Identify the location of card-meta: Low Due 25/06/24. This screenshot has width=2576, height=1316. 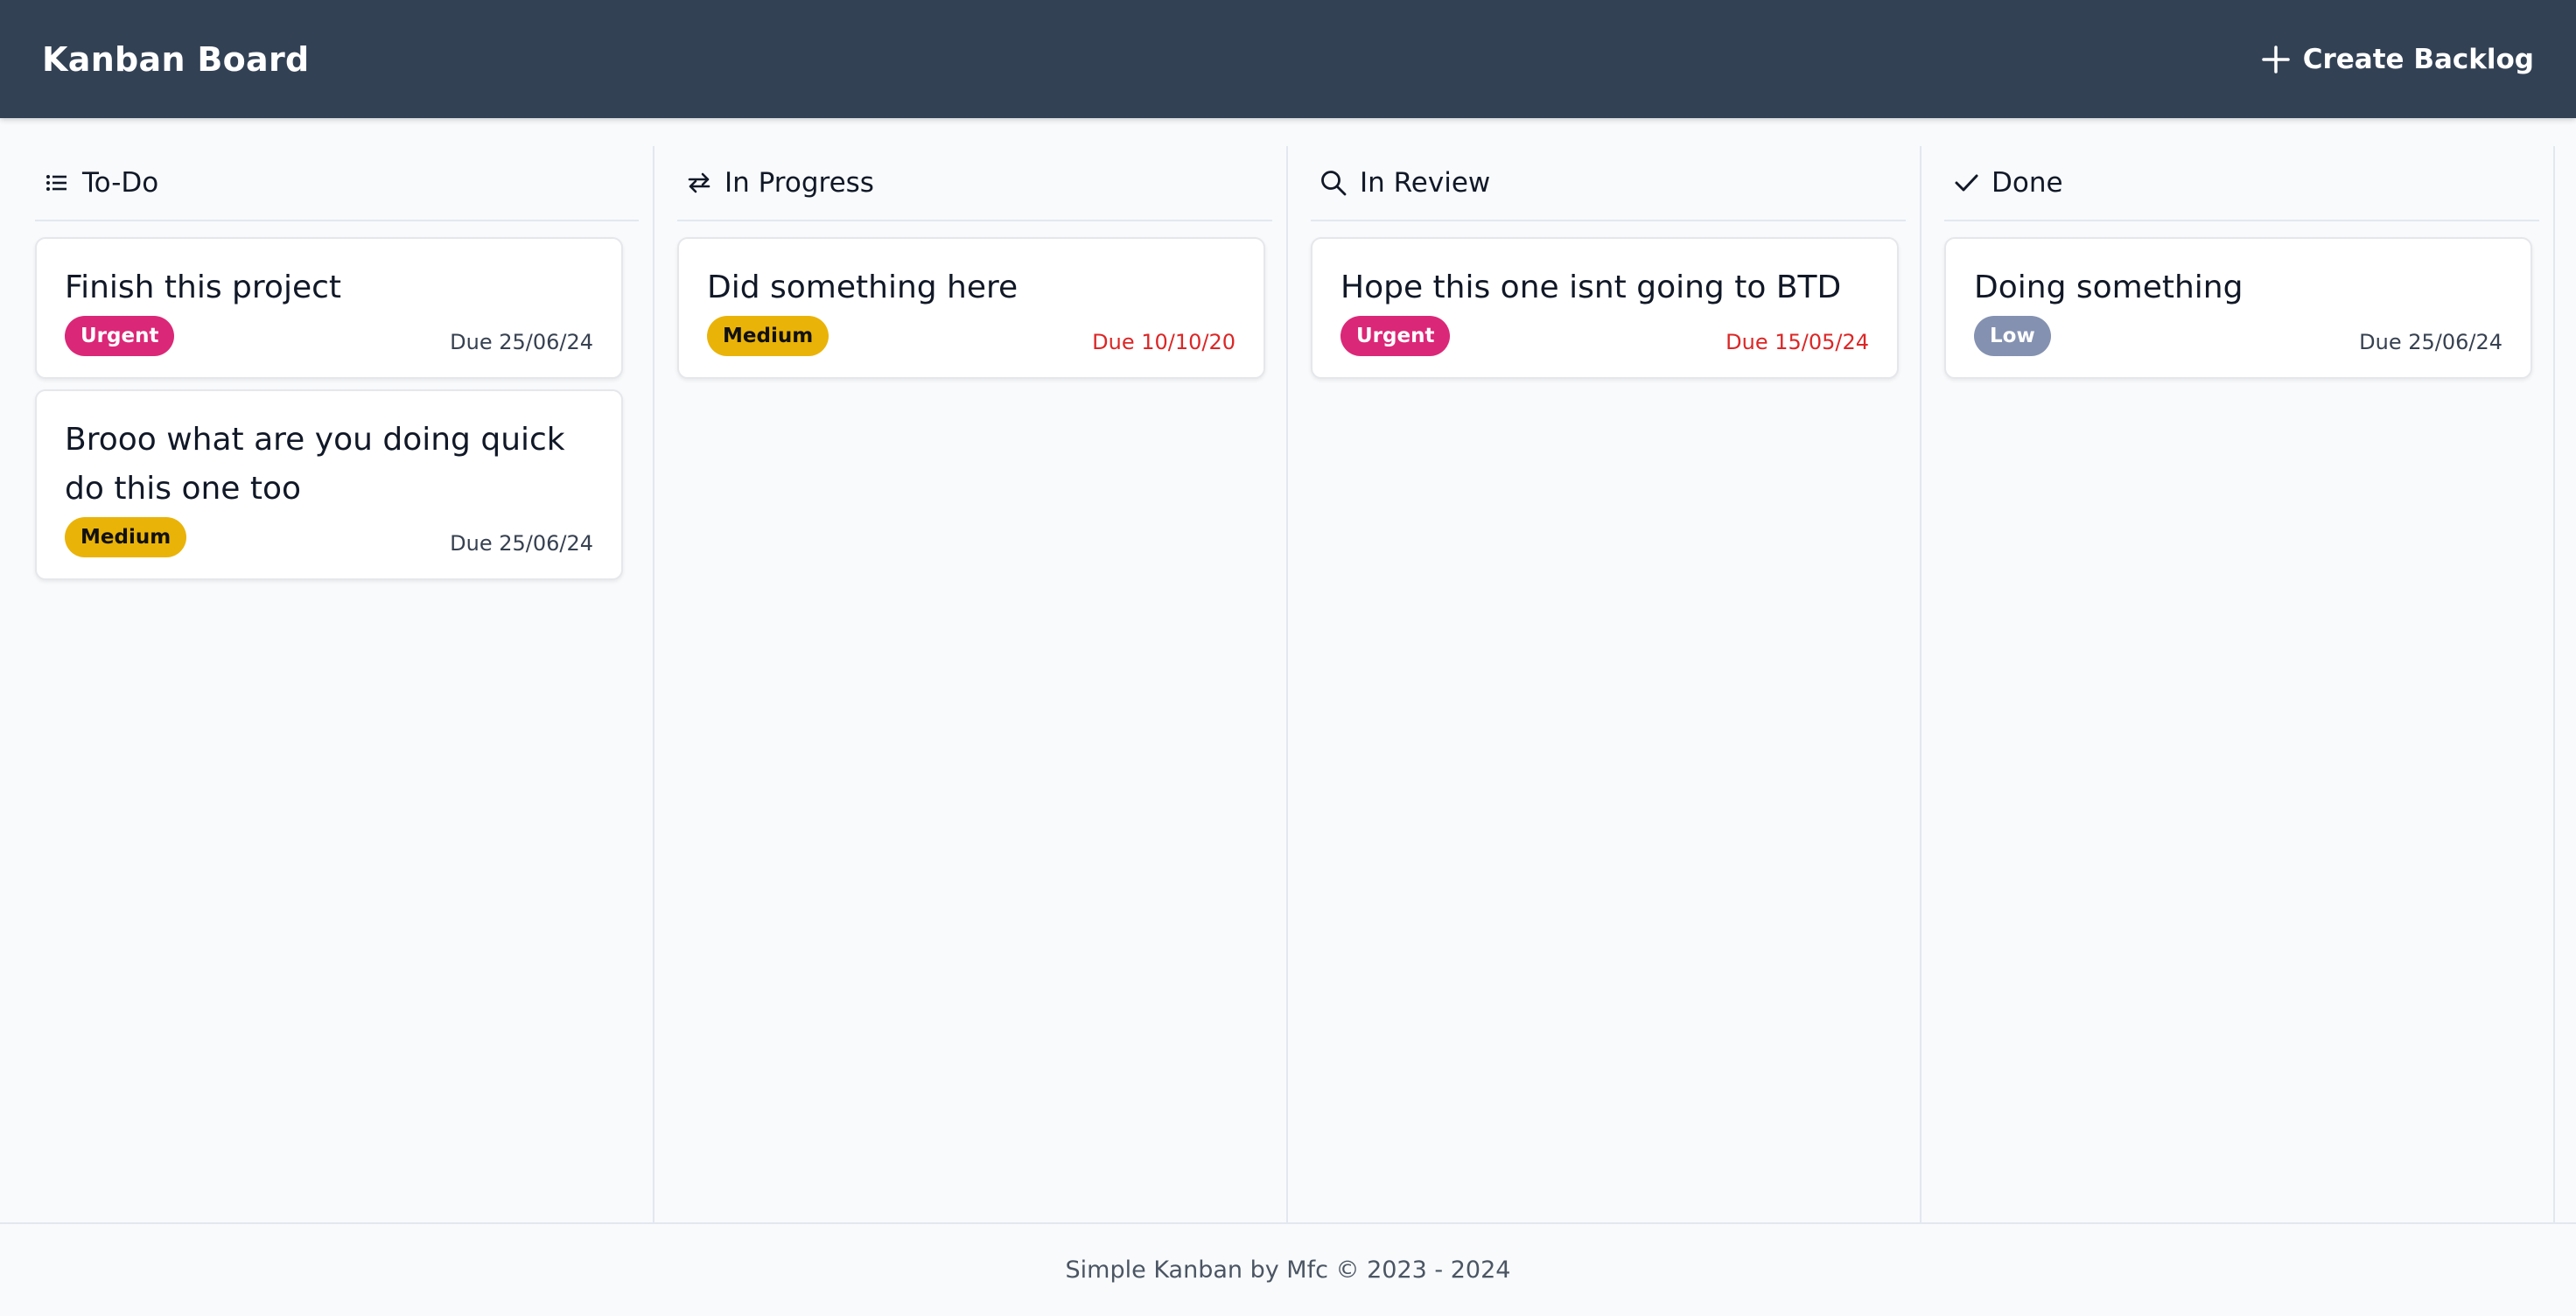
(2238, 336).